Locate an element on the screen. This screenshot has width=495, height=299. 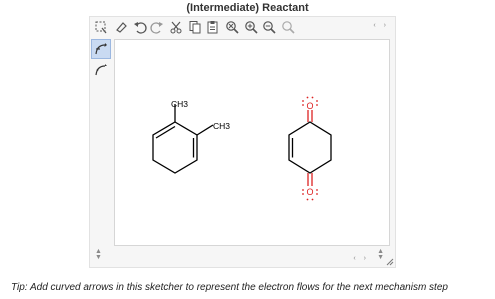
vertical-scroll-arrows: ▲ ▼ is located at coordinates (98, 254).